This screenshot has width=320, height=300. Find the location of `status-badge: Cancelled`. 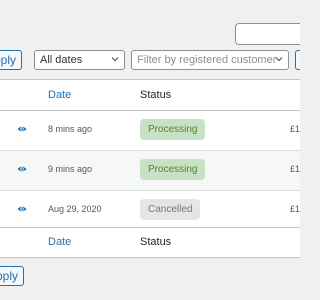

status-badge: Cancelled is located at coordinates (170, 209).